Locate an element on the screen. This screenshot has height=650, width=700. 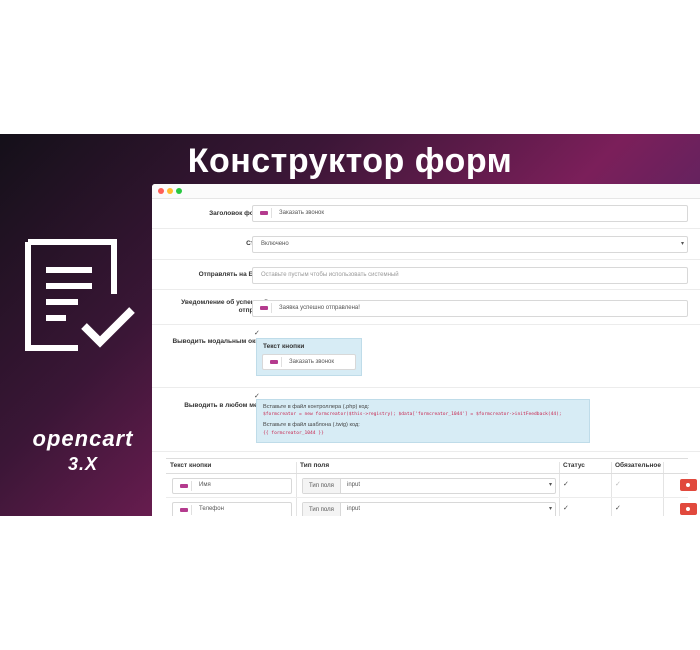
table-row: Телефон Тип поля input ▾ ✓ ✓ is located at coordinates (431, 507).